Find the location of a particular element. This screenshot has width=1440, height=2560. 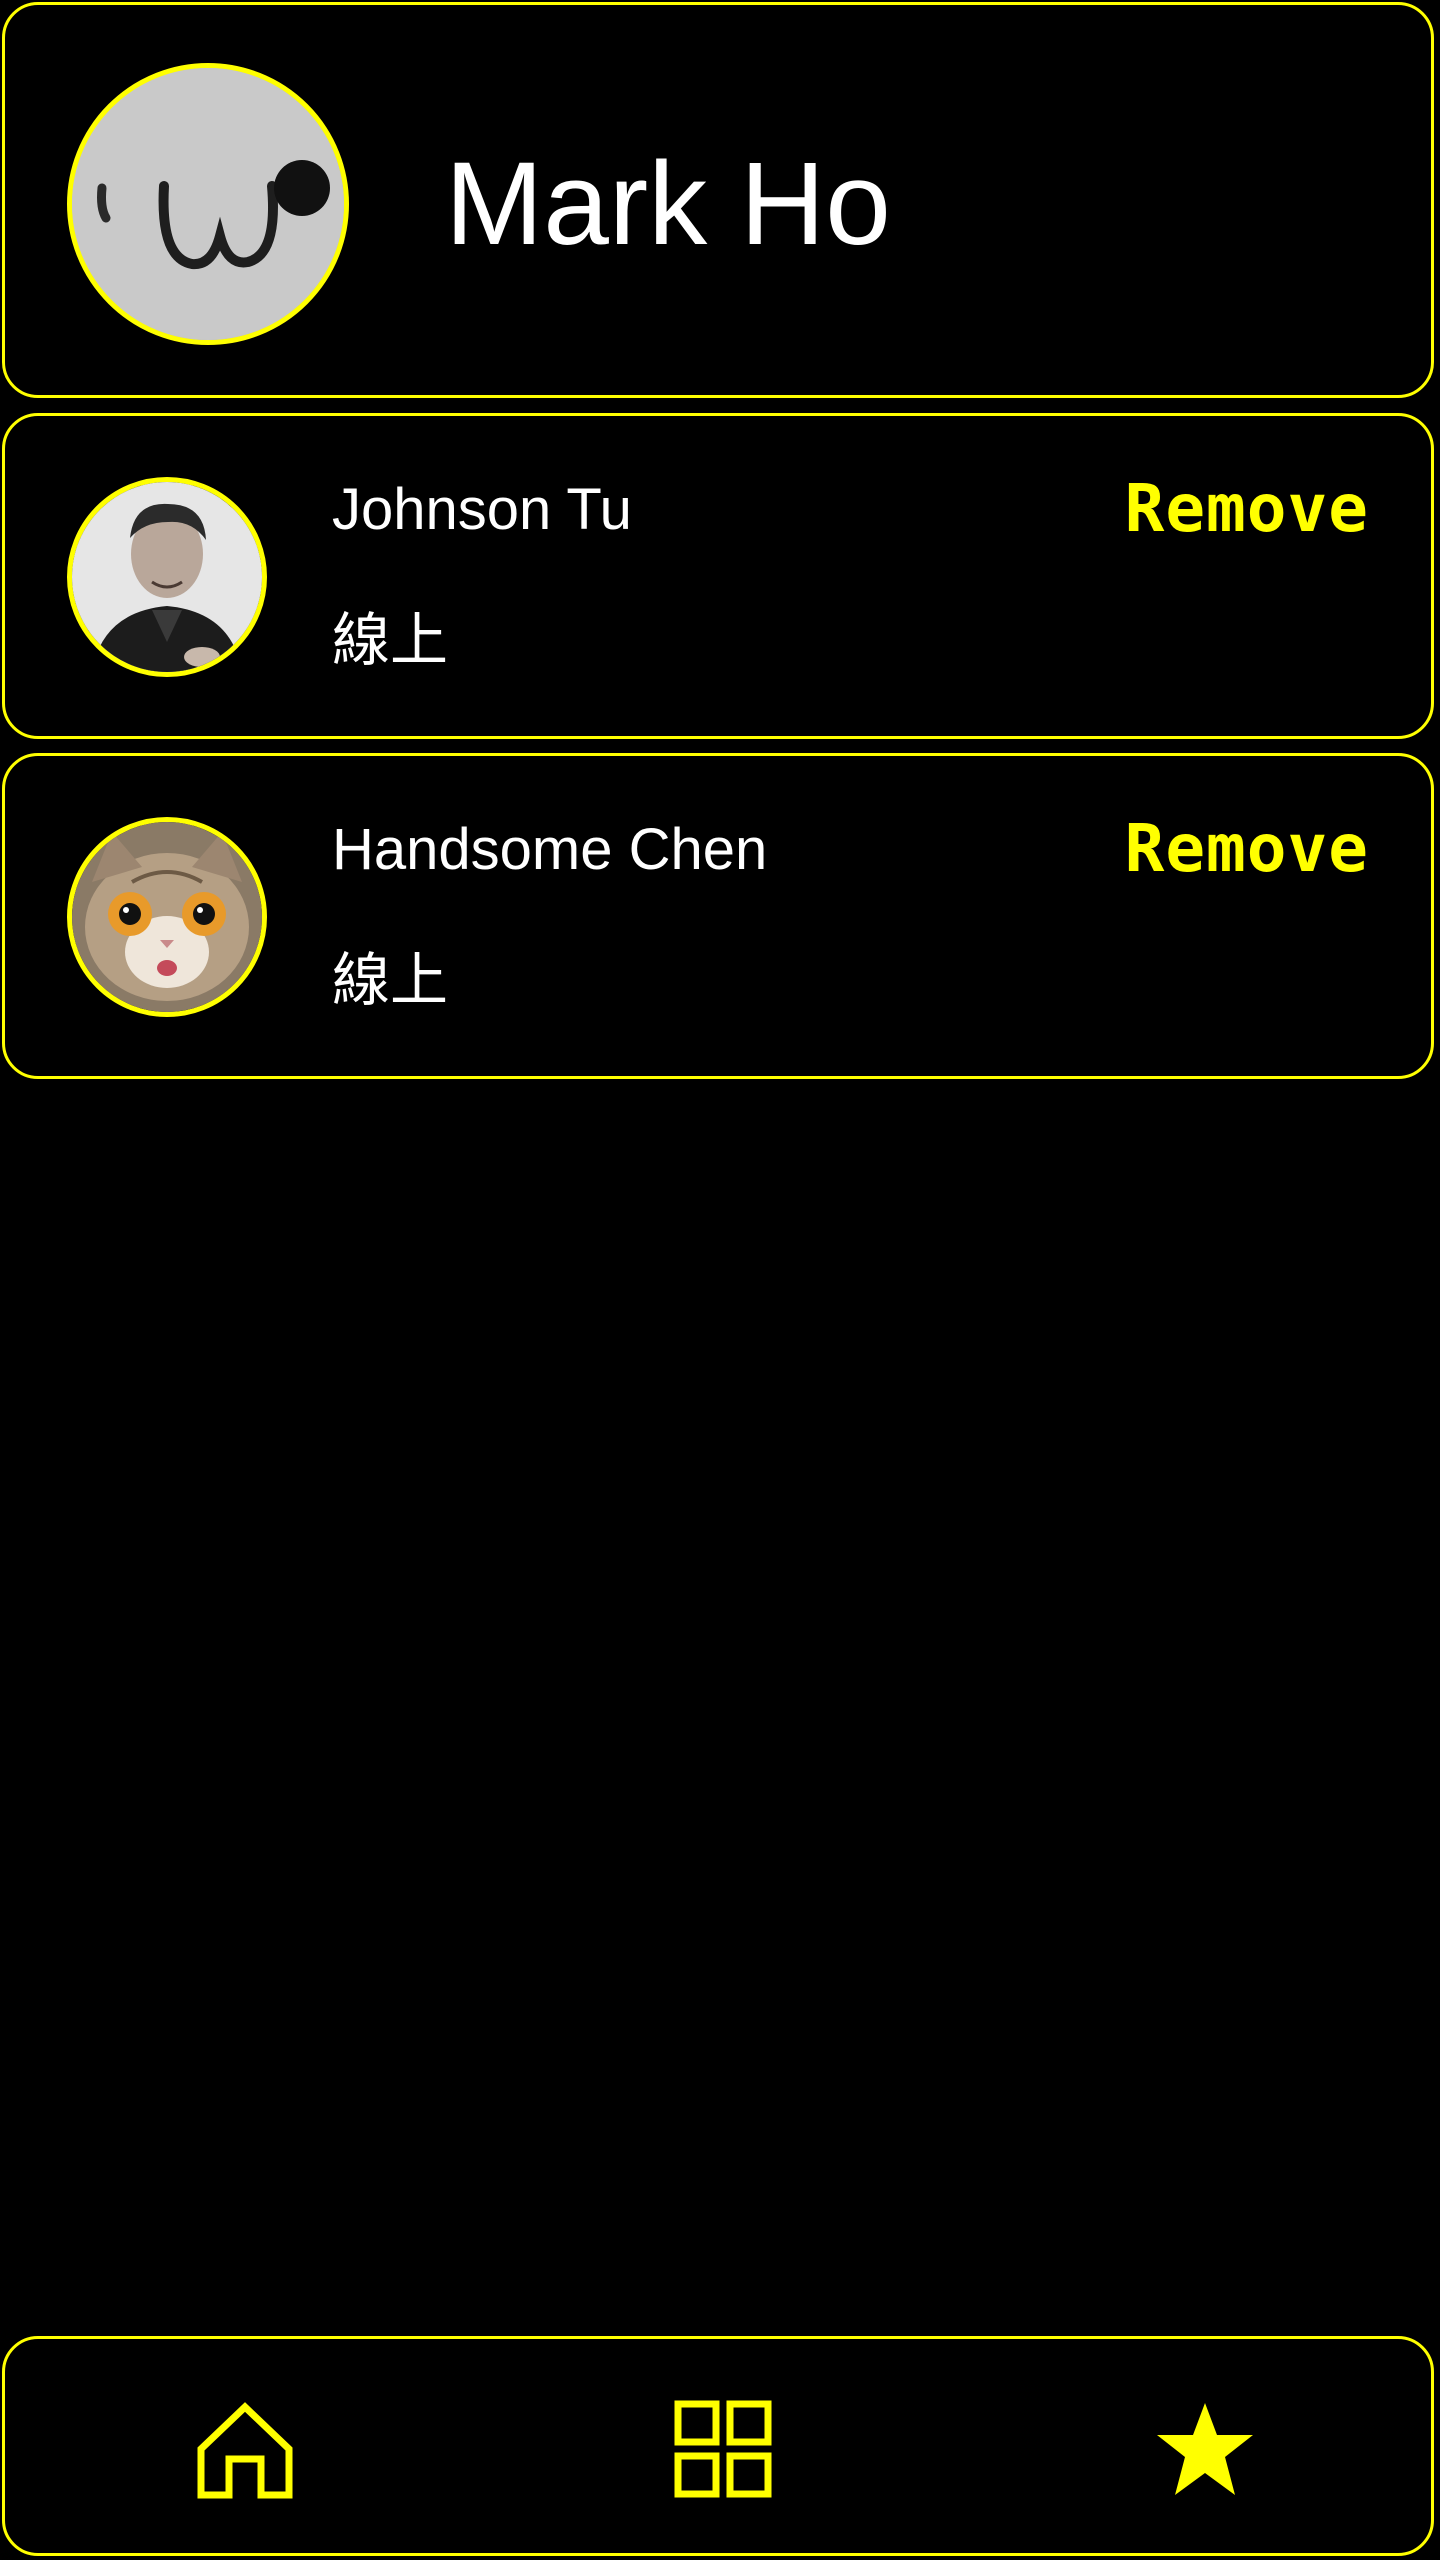

cat-photo-icon is located at coordinates (167, 917).